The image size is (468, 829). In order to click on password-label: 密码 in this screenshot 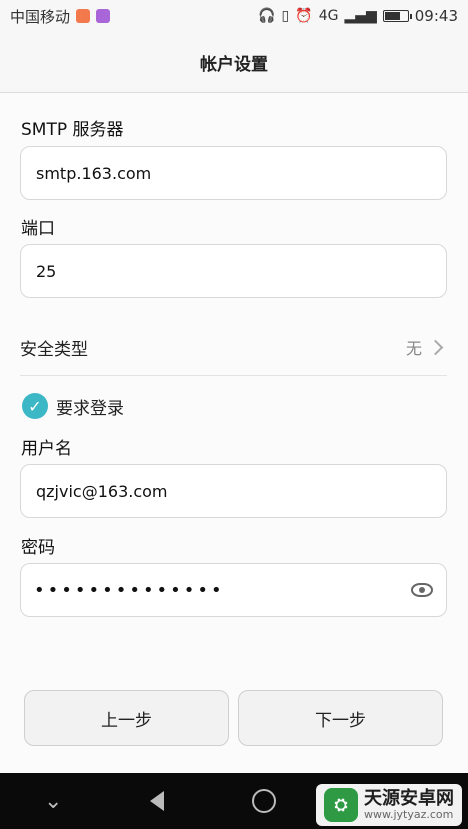, I will do `click(38, 548)`.